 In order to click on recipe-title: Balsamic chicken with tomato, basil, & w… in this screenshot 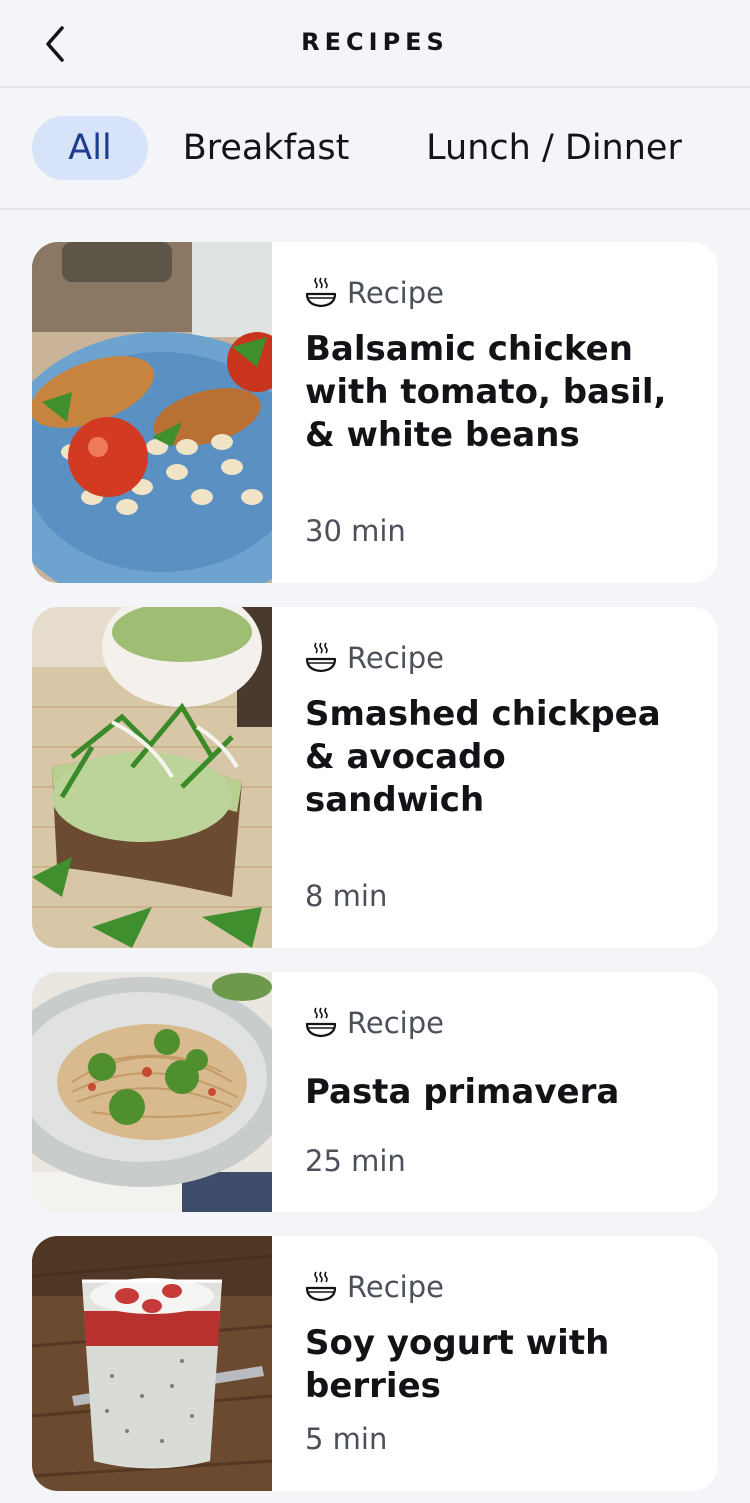, I will do `click(486, 392)`.